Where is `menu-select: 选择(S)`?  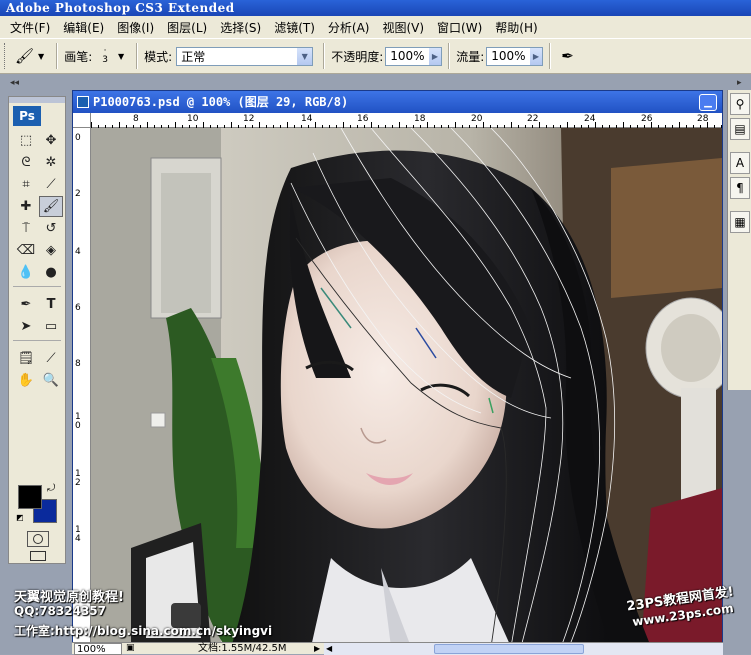 menu-select: 选择(S) is located at coordinates (240, 27).